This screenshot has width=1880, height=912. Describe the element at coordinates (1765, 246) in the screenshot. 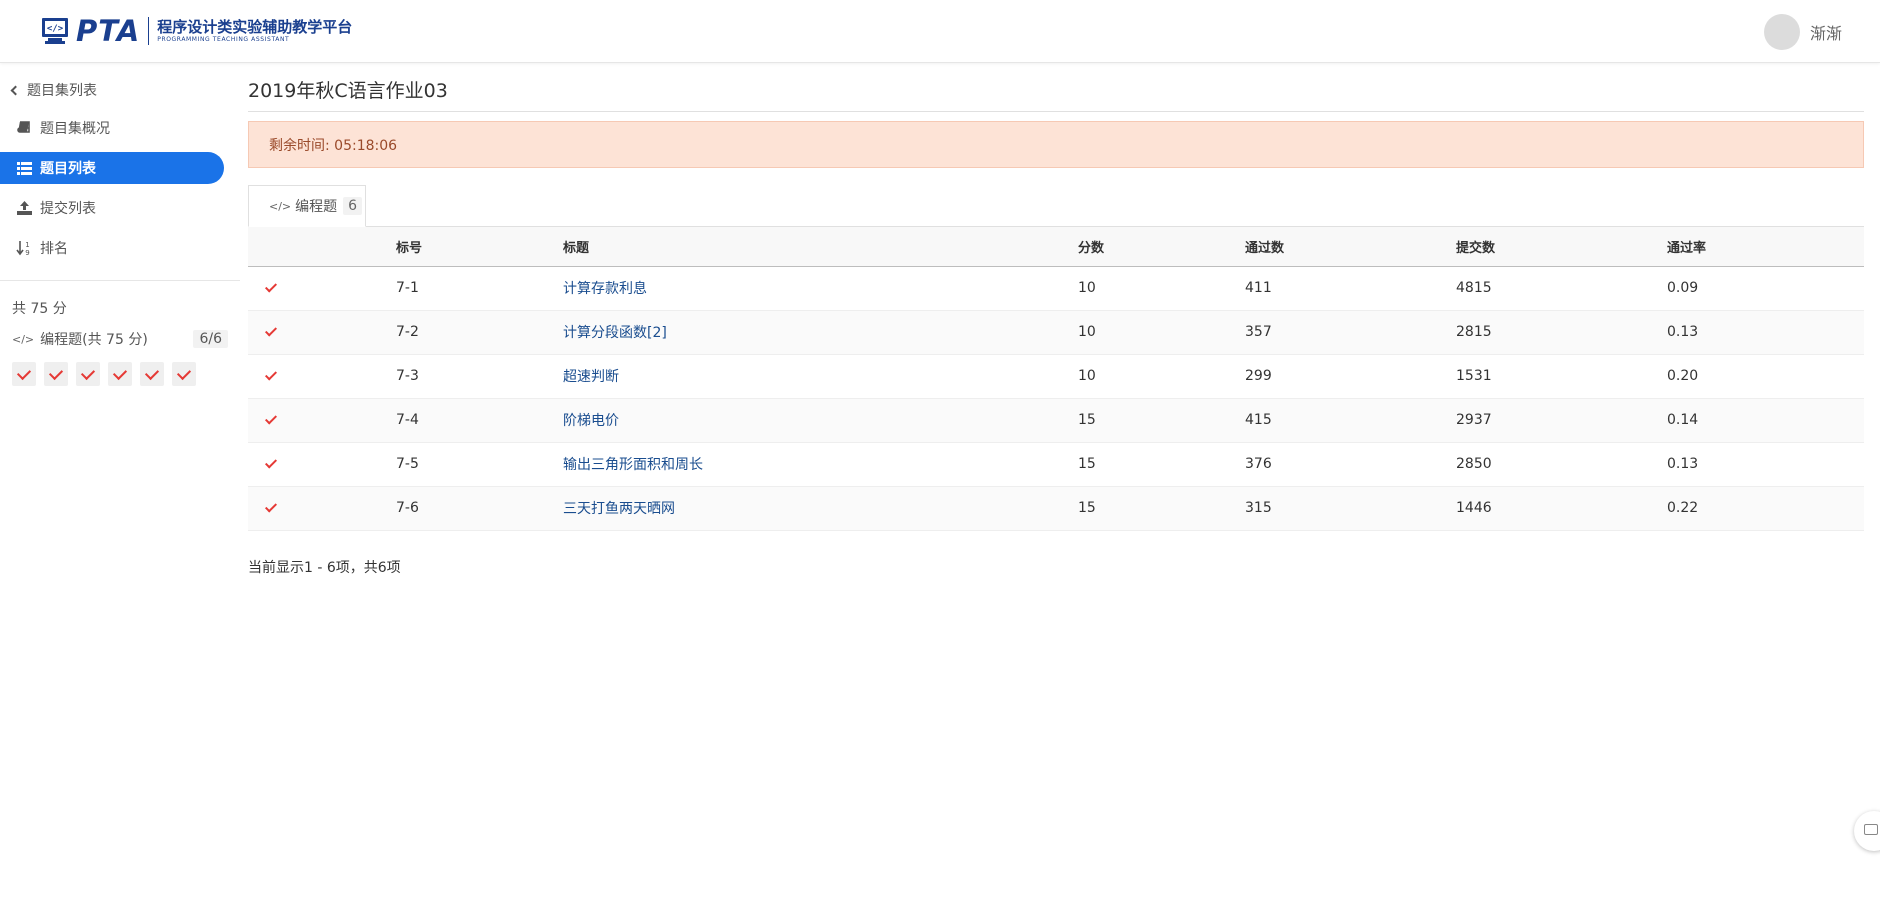

I see `column-header-pass-rate: 通过率` at that location.